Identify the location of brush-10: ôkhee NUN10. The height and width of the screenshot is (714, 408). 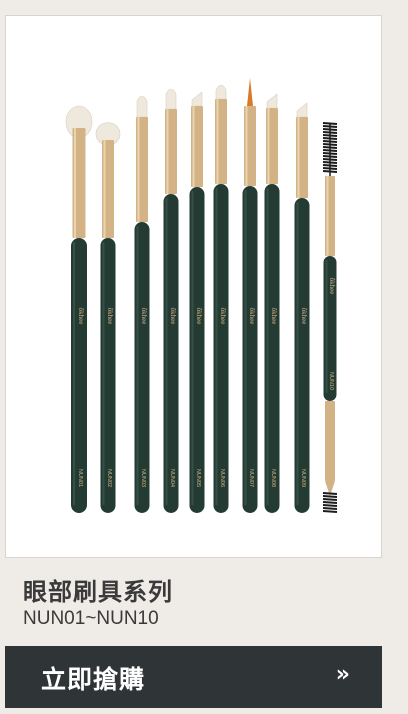
(330, 317).